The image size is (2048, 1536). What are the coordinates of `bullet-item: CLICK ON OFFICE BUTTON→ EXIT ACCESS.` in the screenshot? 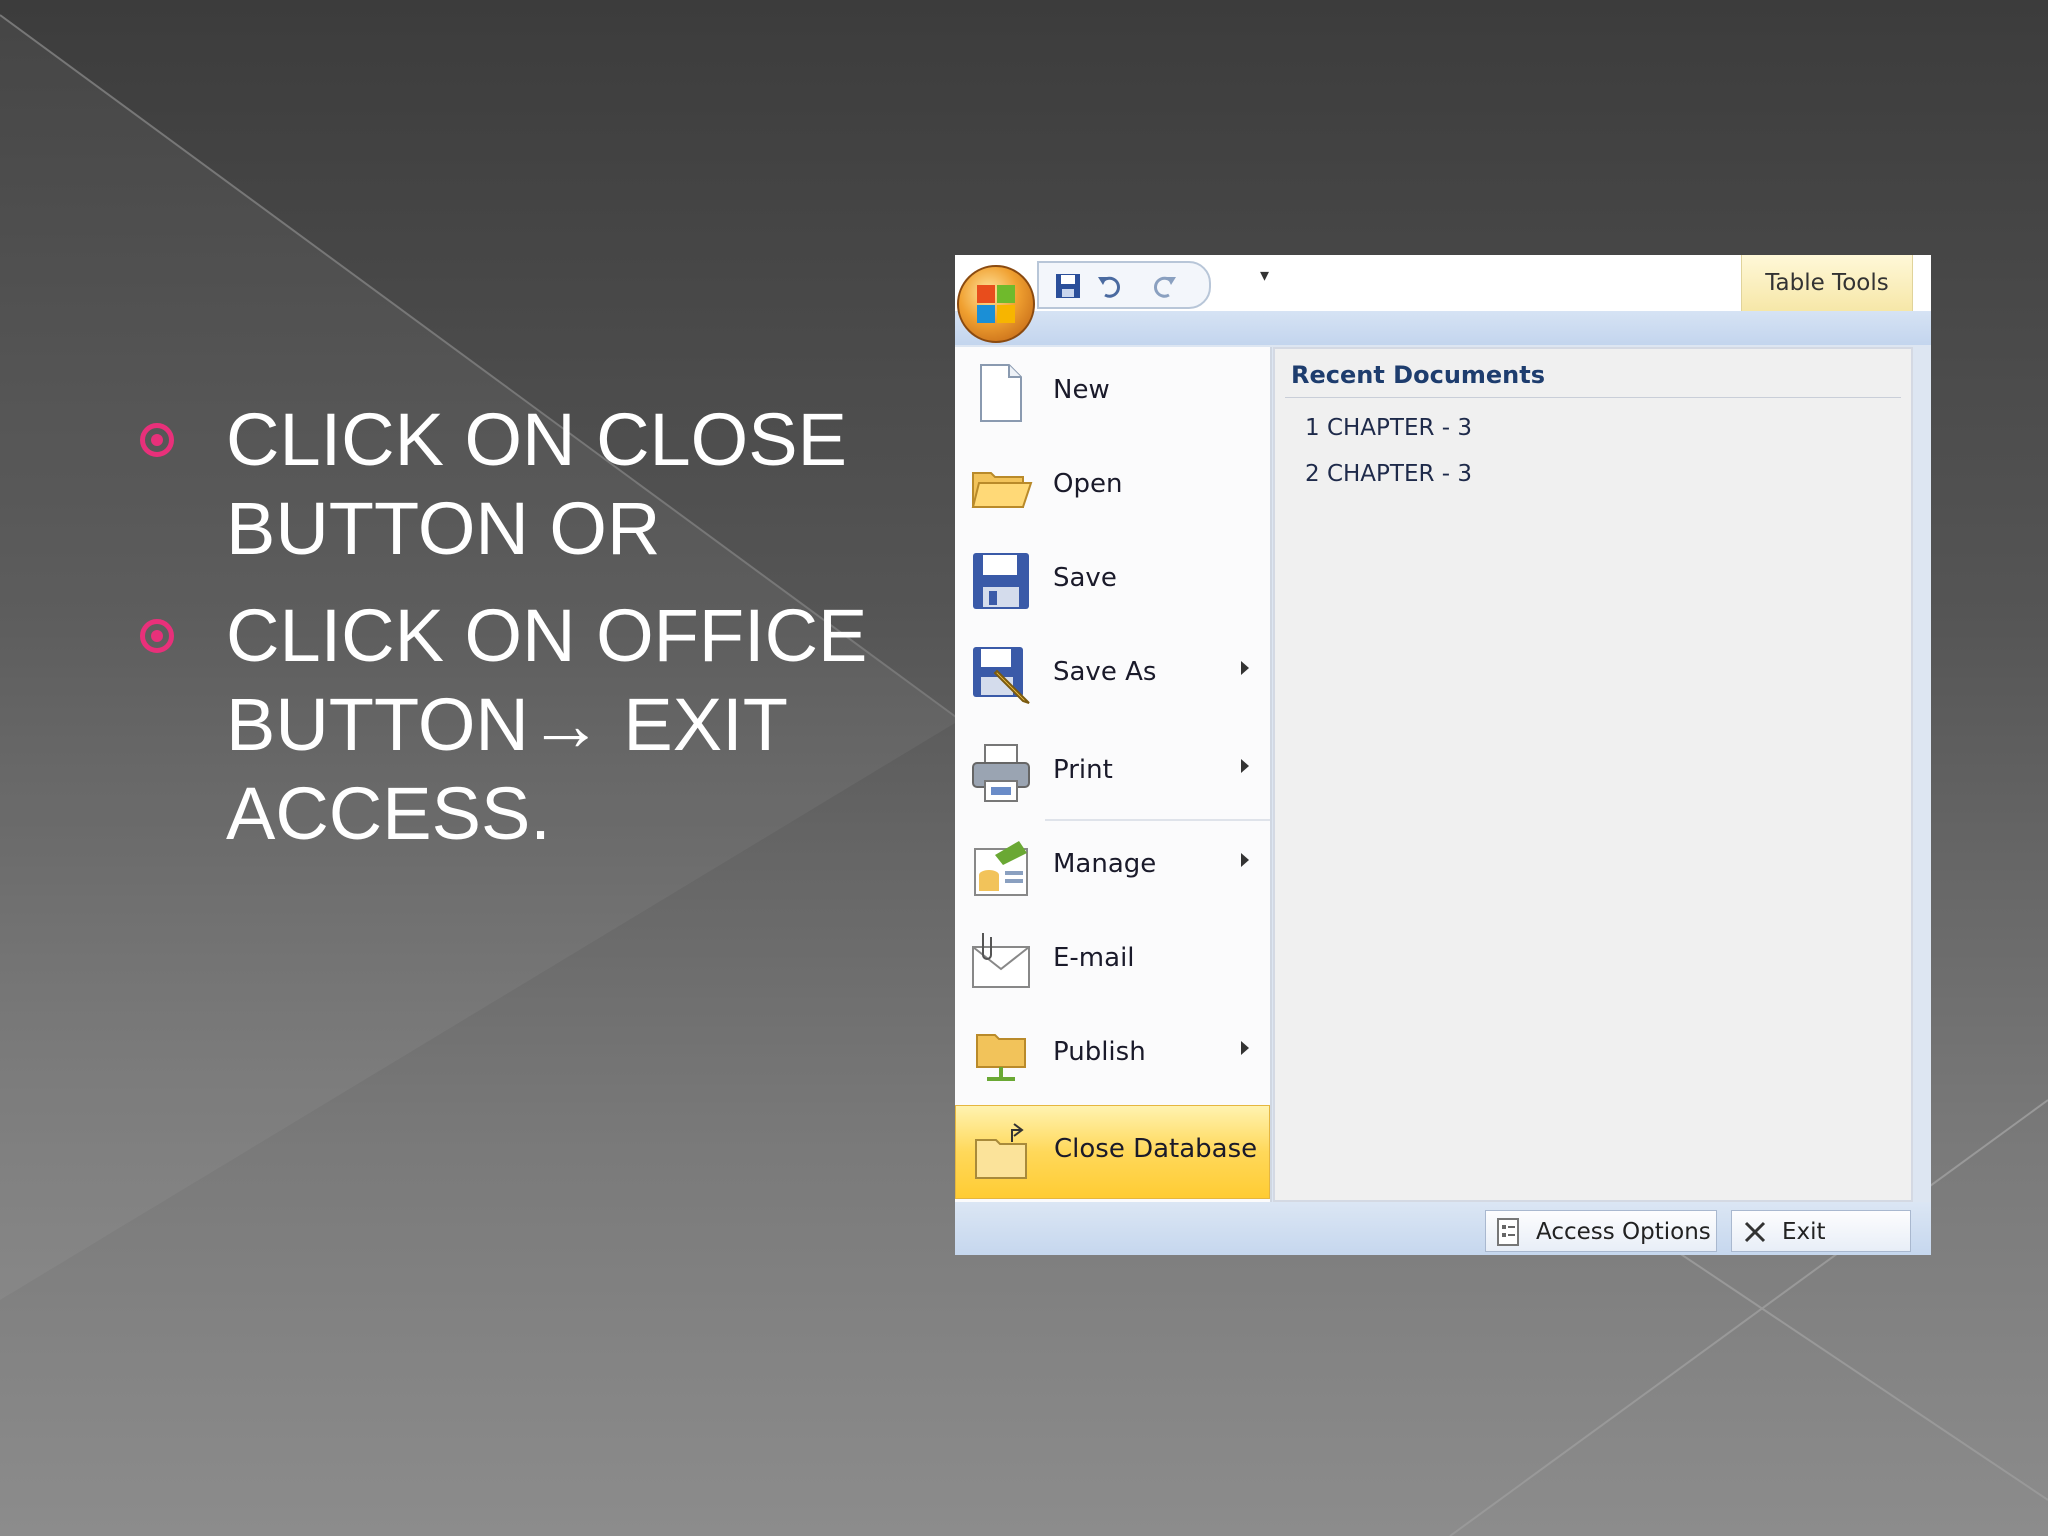 It's located at (525, 724).